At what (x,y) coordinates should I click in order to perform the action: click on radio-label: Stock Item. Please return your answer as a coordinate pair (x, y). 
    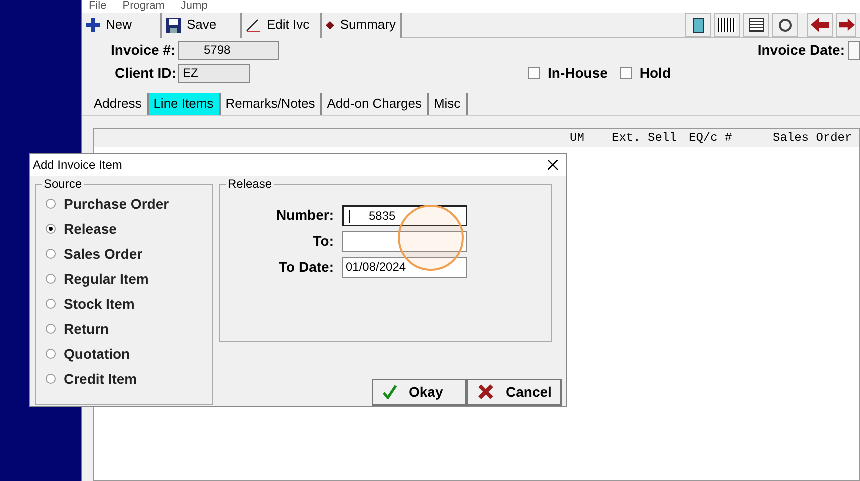
    Looking at the image, I should click on (99, 304).